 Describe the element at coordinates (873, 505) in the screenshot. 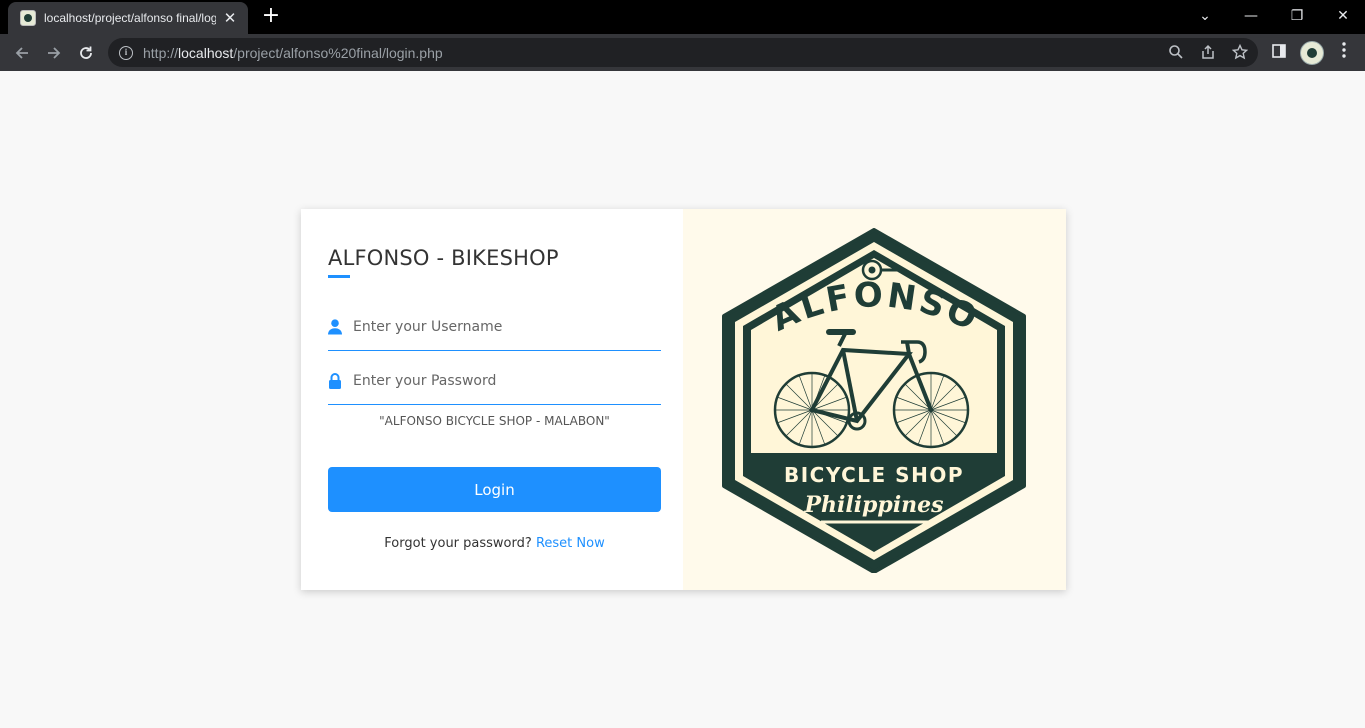

I see `logo-bottom-text: Philippines` at that location.